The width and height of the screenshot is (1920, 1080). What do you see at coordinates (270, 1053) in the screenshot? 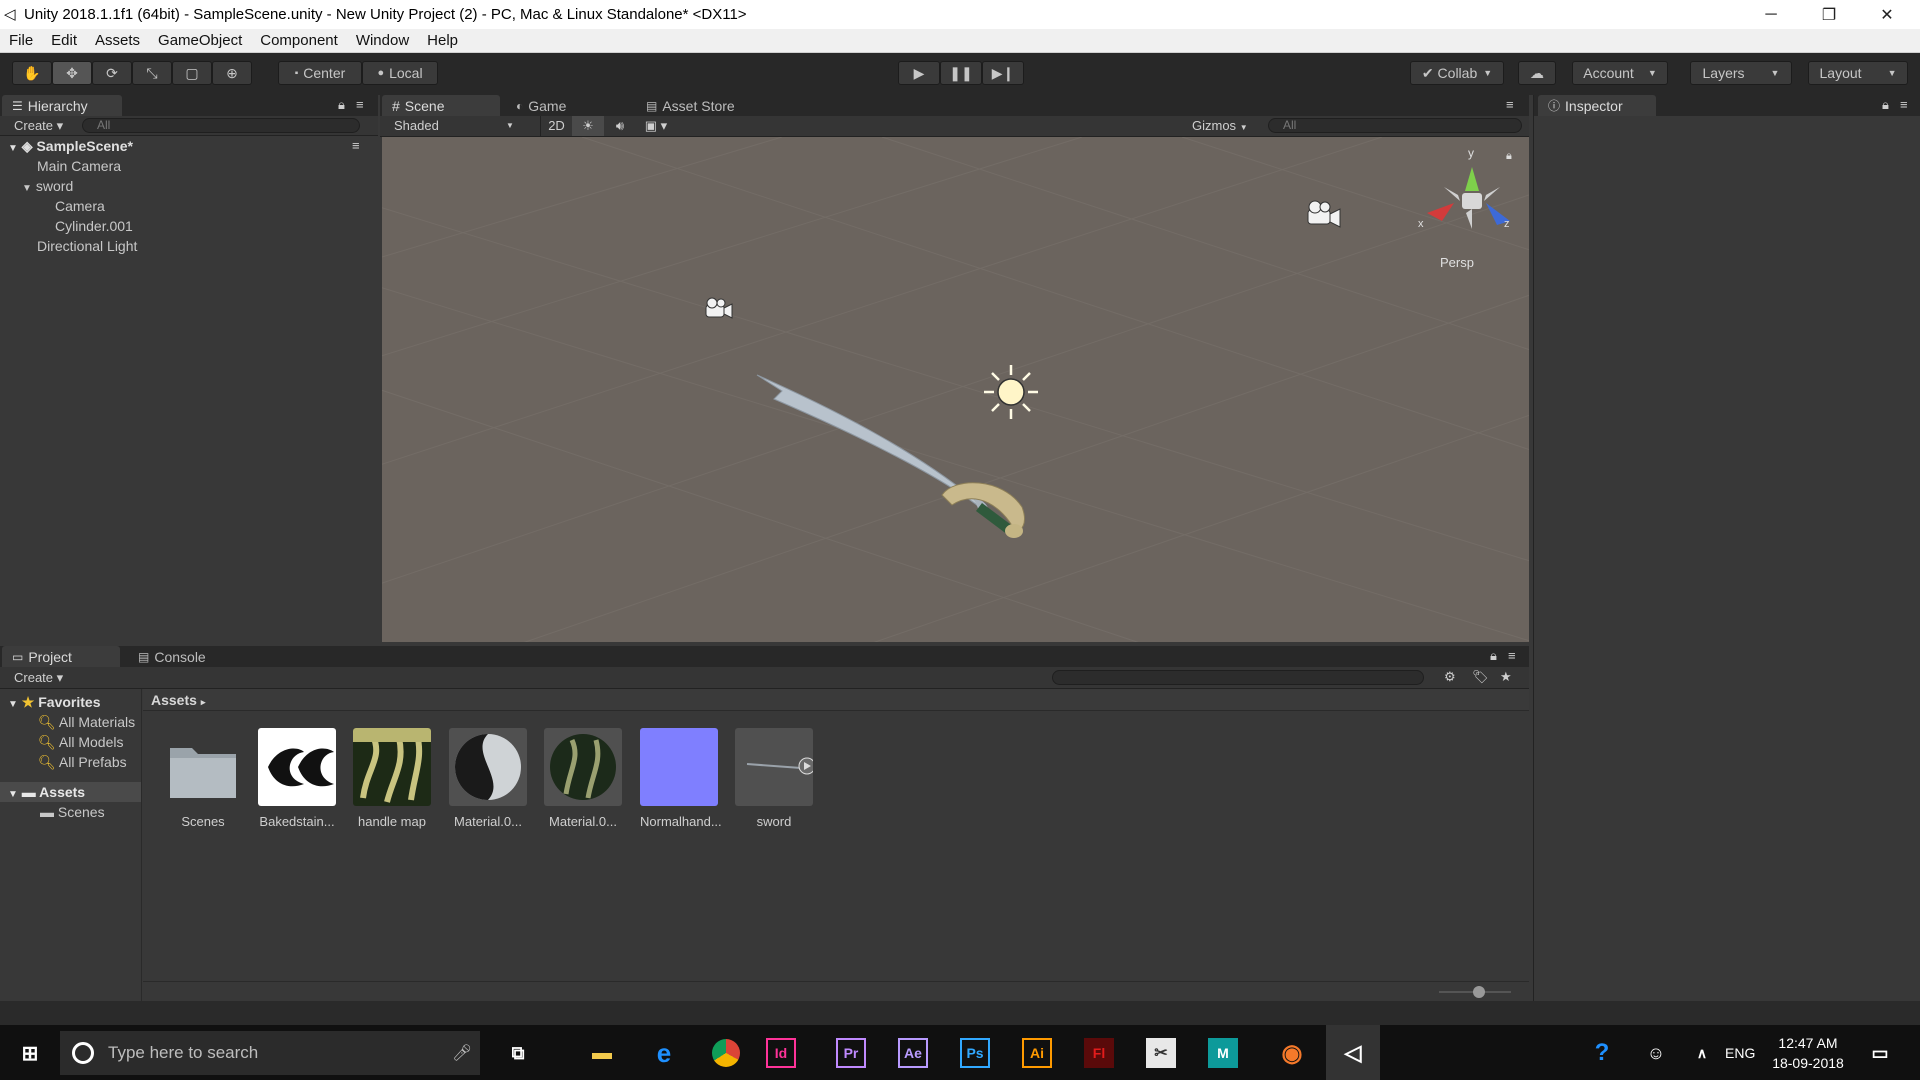
I see `taskbar-search-box: Type here to search 🎤︎` at bounding box center [270, 1053].